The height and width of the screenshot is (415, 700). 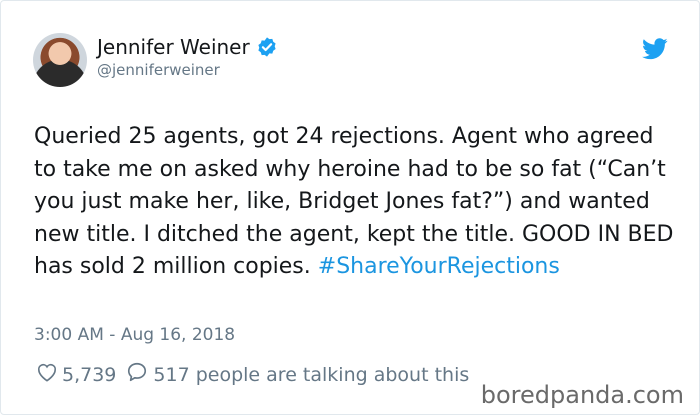 What do you see at coordinates (439, 266) in the screenshot?
I see `hashtag-link: #ShareYourRejections` at bounding box center [439, 266].